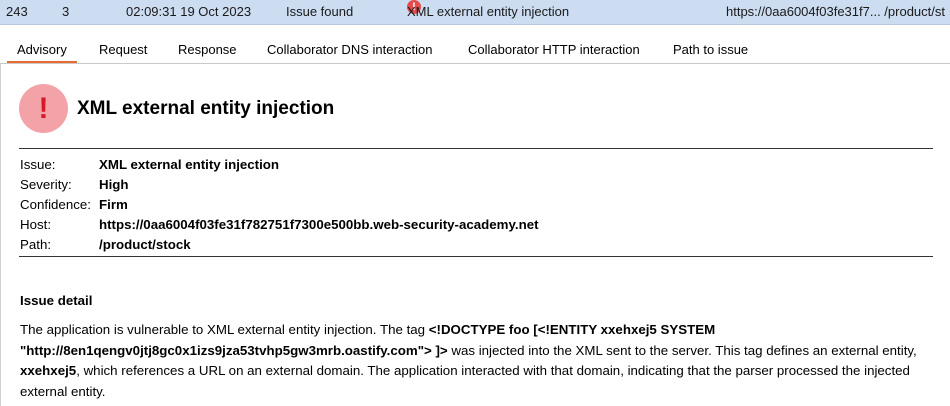 The height and width of the screenshot is (406, 950). Describe the element at coordinates (42, 49) in the screenshot. I see `tab-advisory: Advisory` at that location.